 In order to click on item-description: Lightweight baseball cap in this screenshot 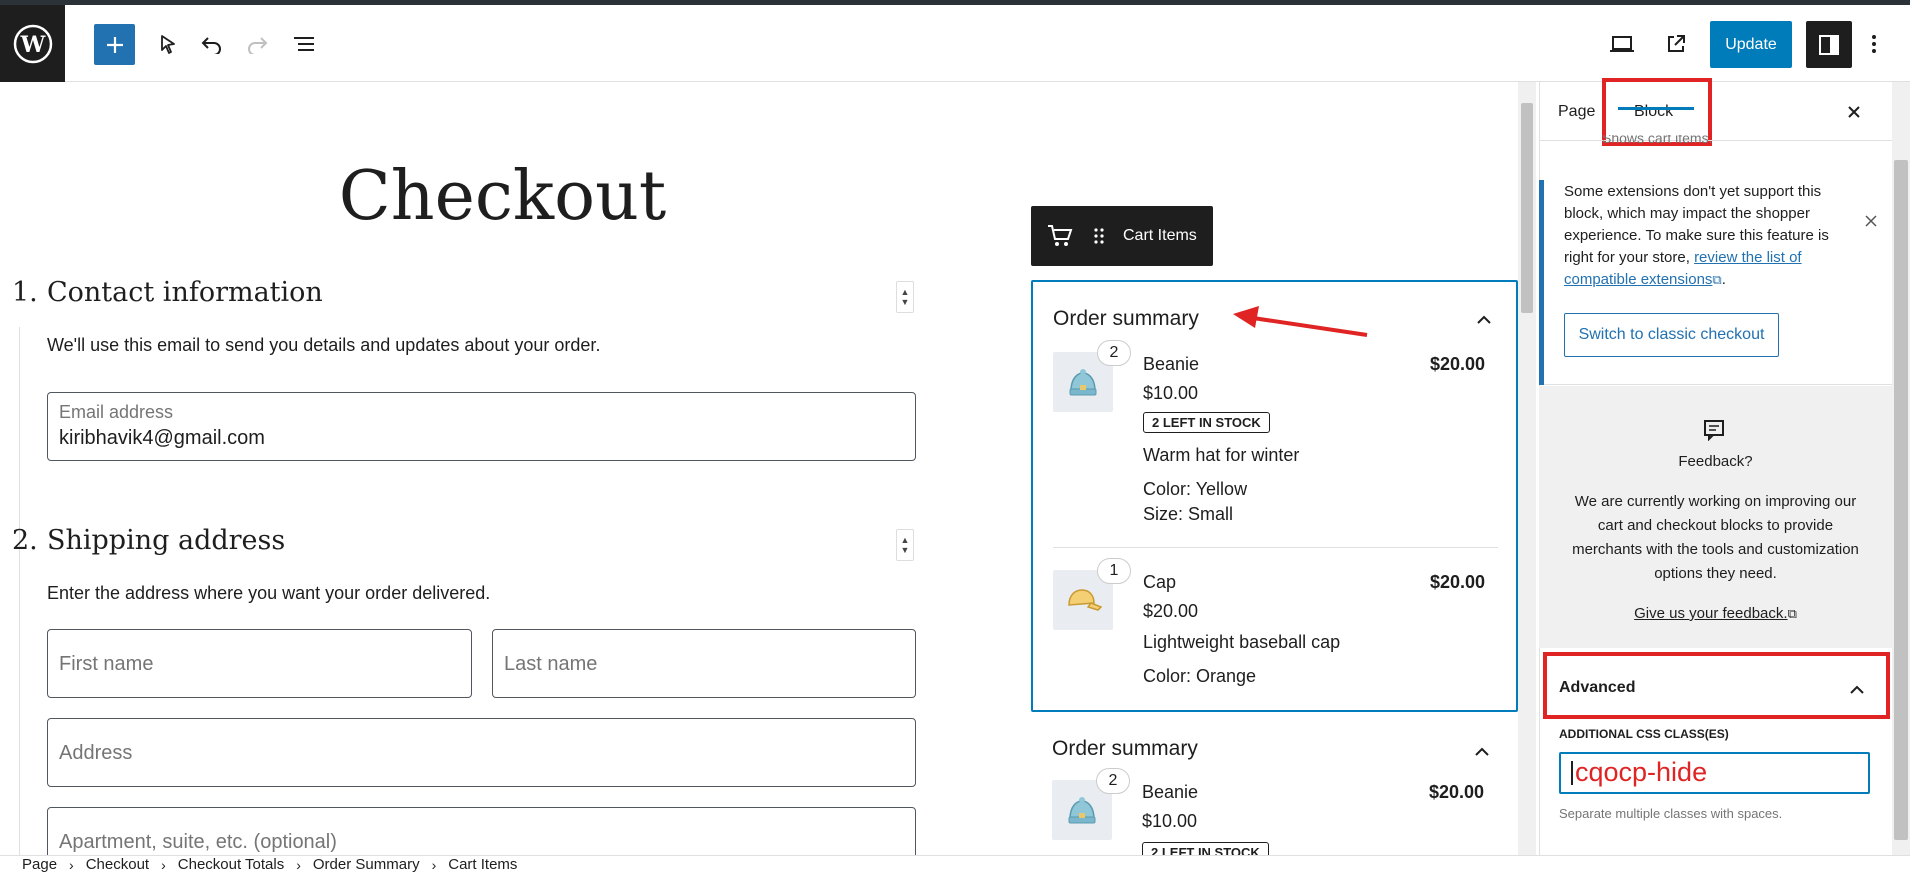, I will do `click(1242, 642)`.